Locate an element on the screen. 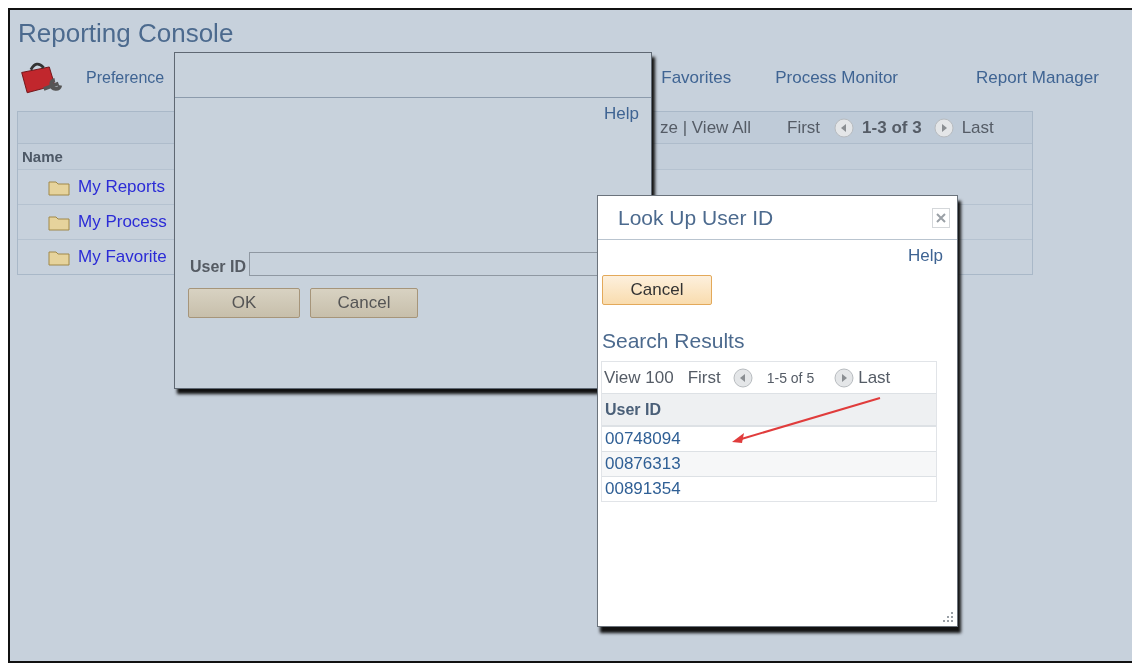  view-all-link: View 100 is located at coordinates (639, 377).